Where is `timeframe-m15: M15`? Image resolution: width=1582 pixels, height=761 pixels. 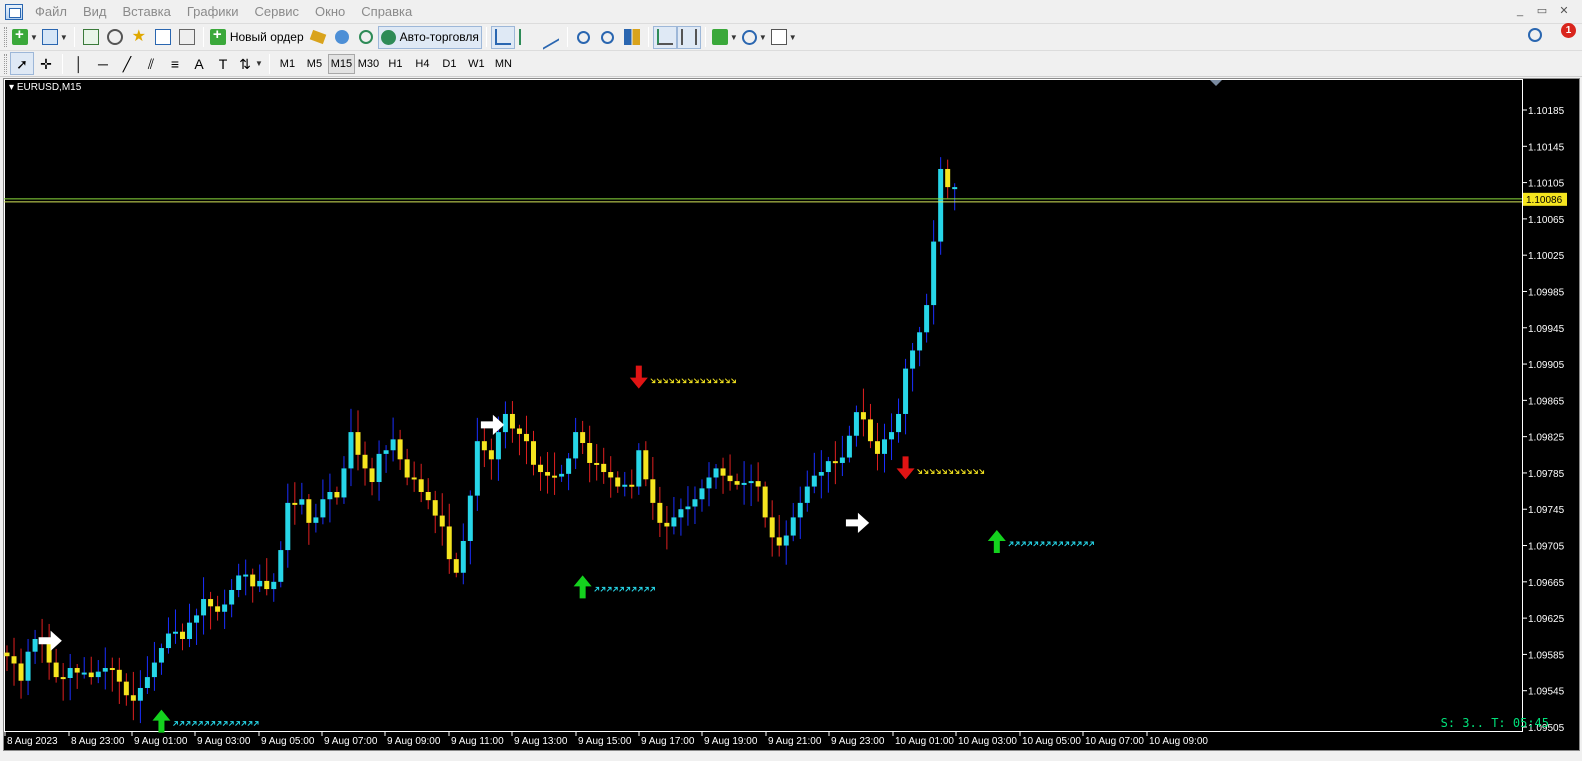 timeframe-m15: M15 is located at coordinates (341, 63).